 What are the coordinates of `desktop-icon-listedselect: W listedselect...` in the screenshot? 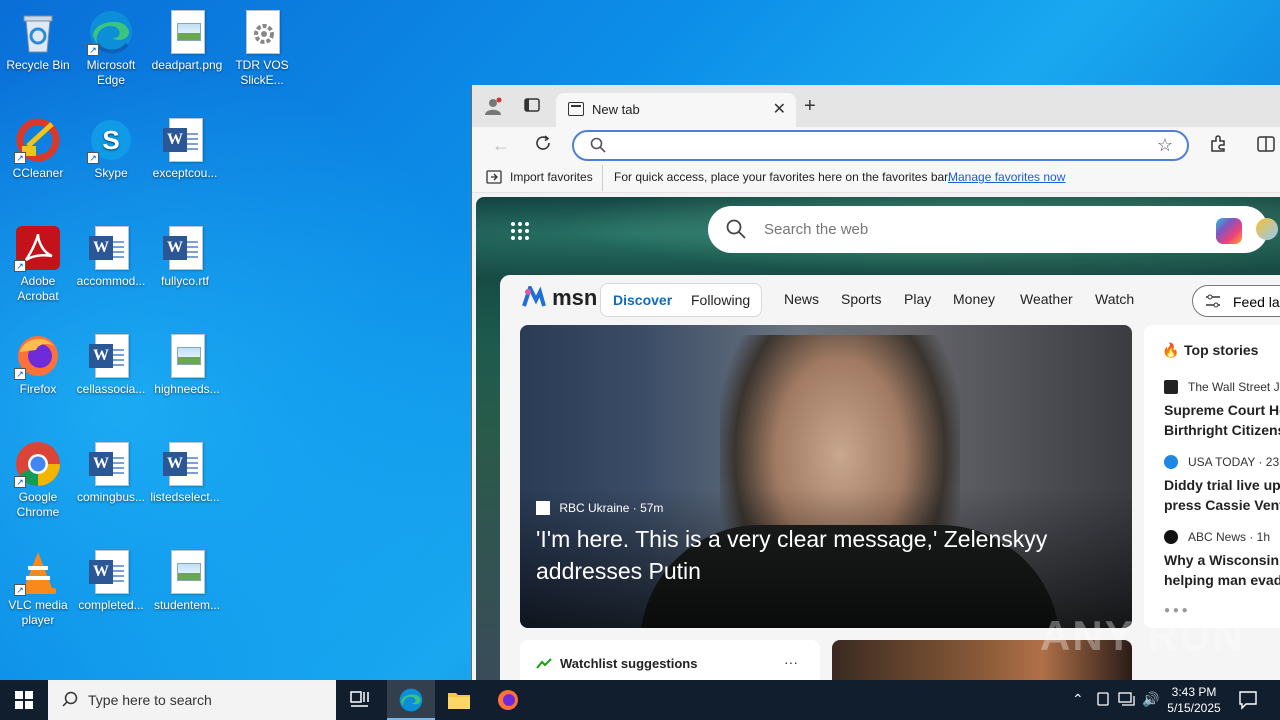 It's located at (185, 472).